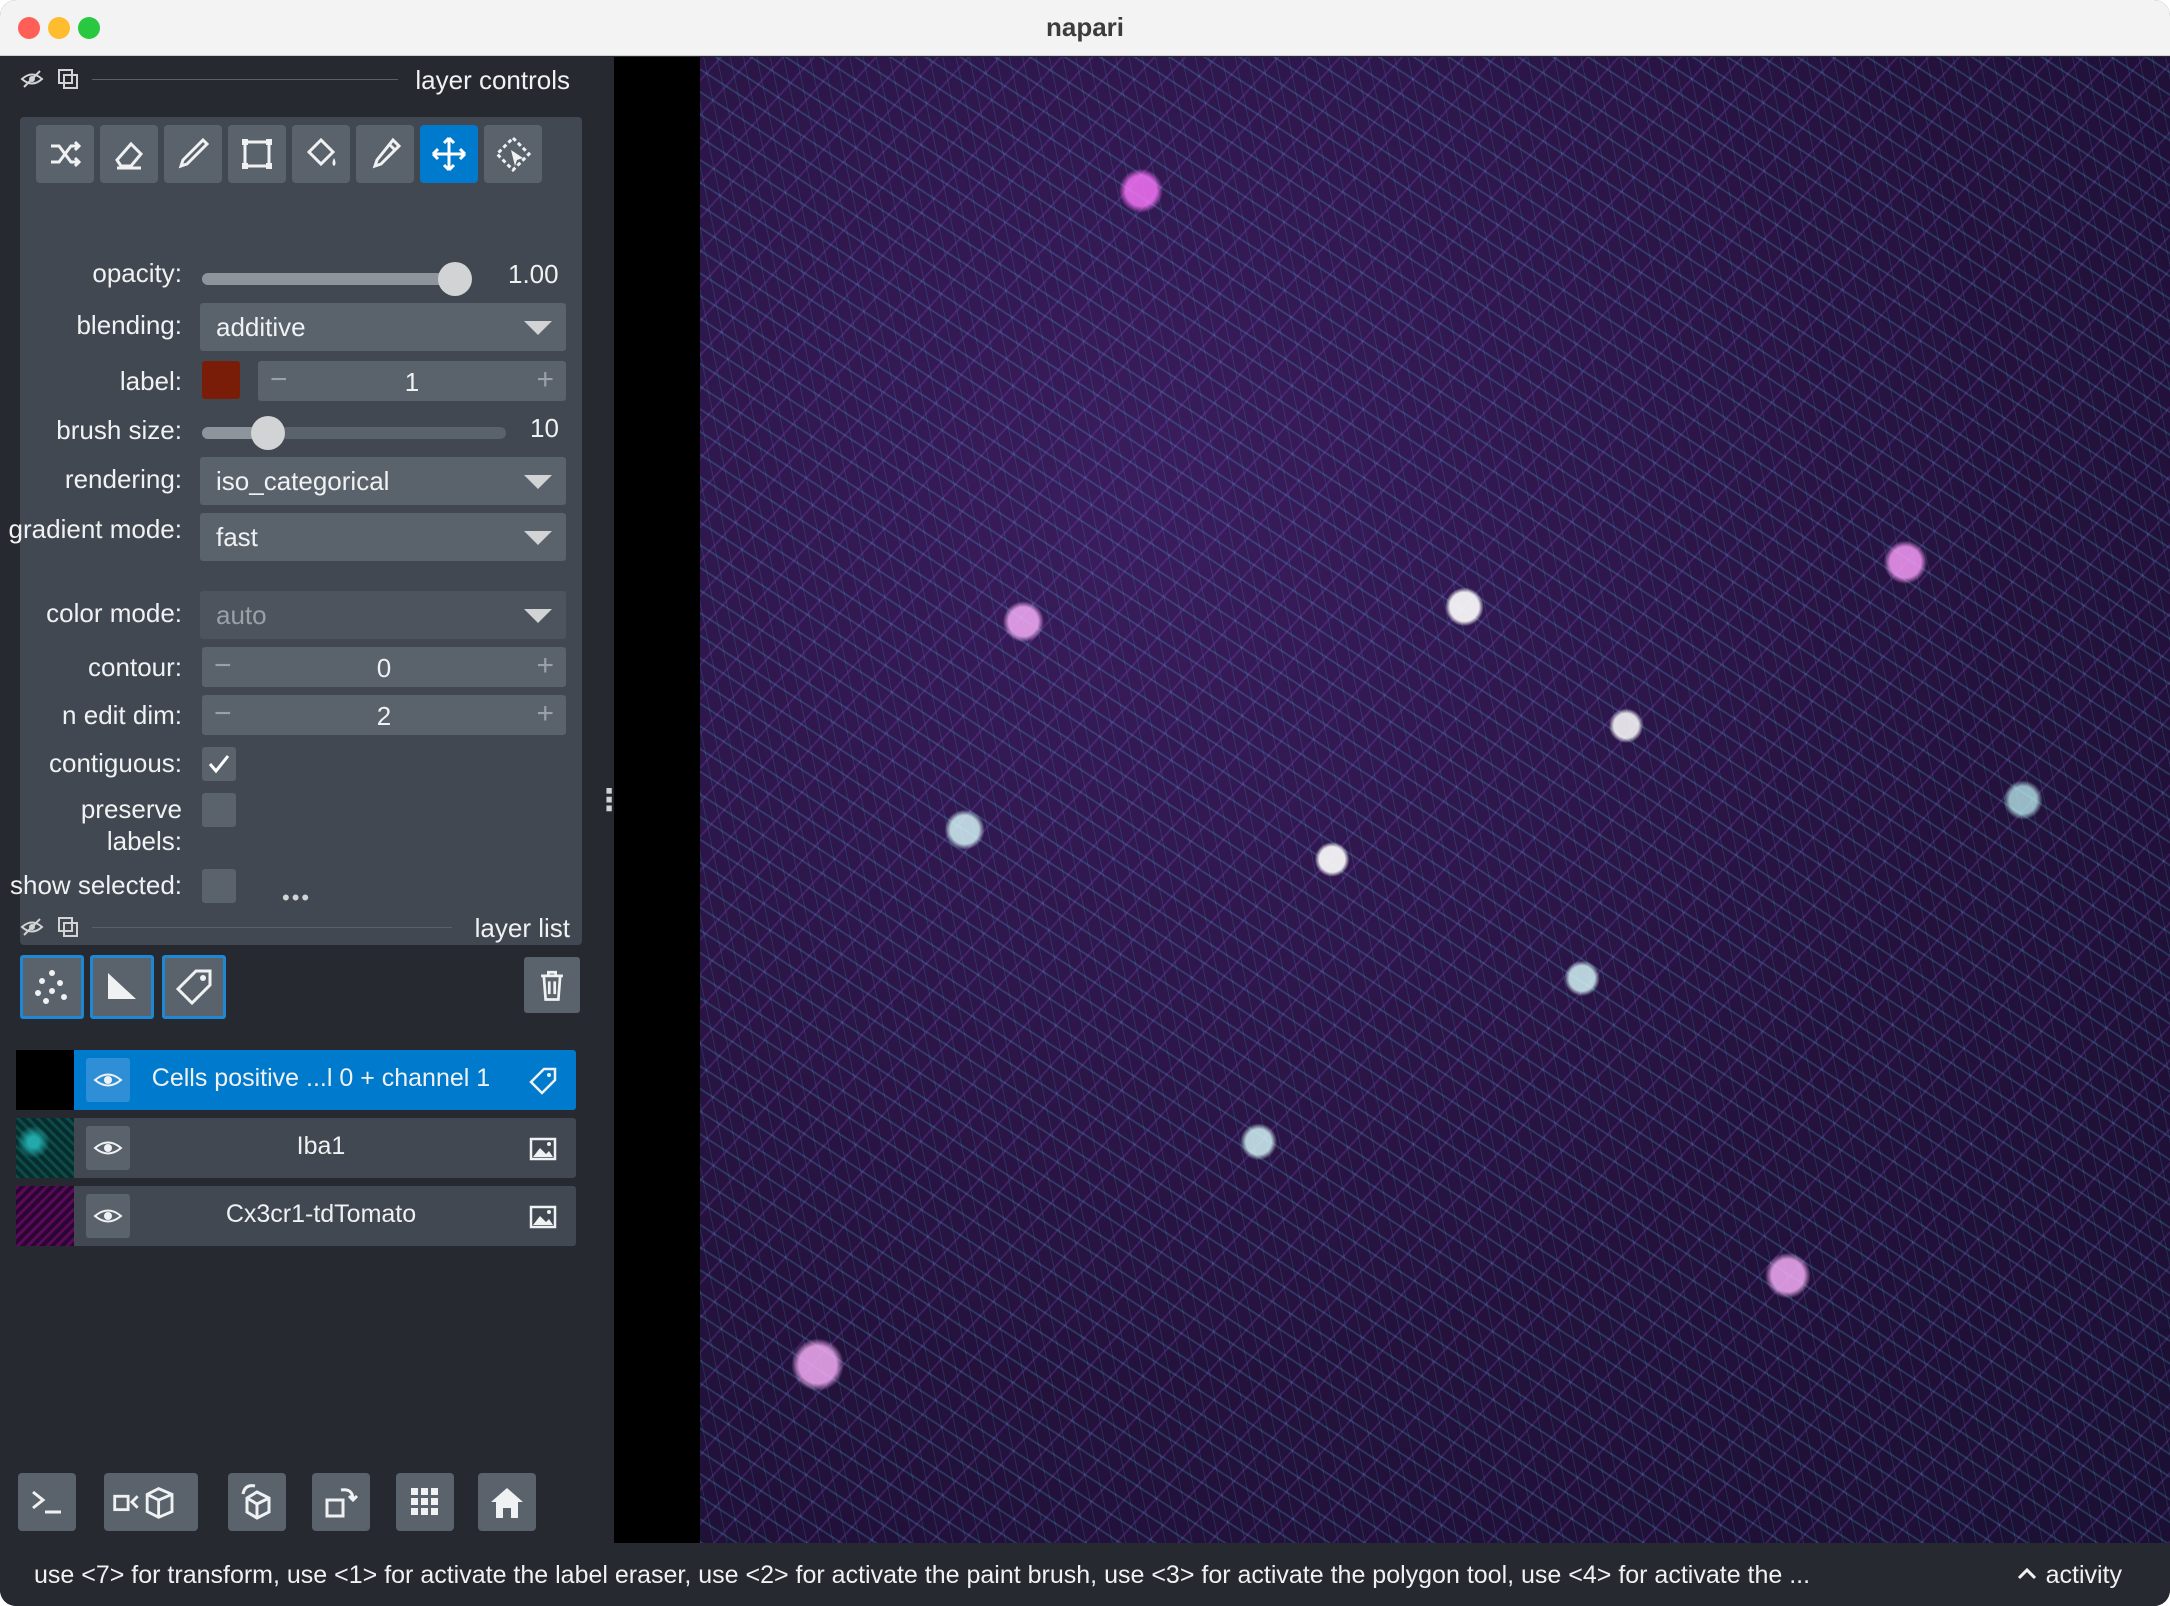  I want to click on roll-dims-icon, so click(256, 1502).